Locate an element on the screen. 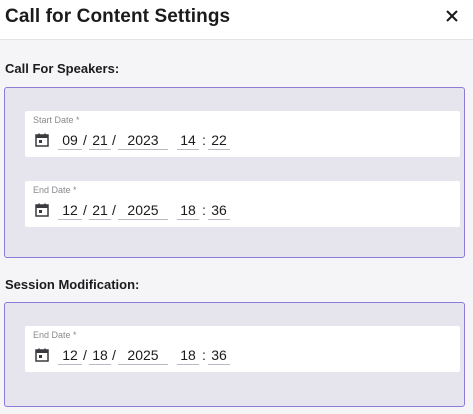 The width and height of the screenshot is (473, 414). session-end-year-input: 2025 is located at coordinates (143, 355).